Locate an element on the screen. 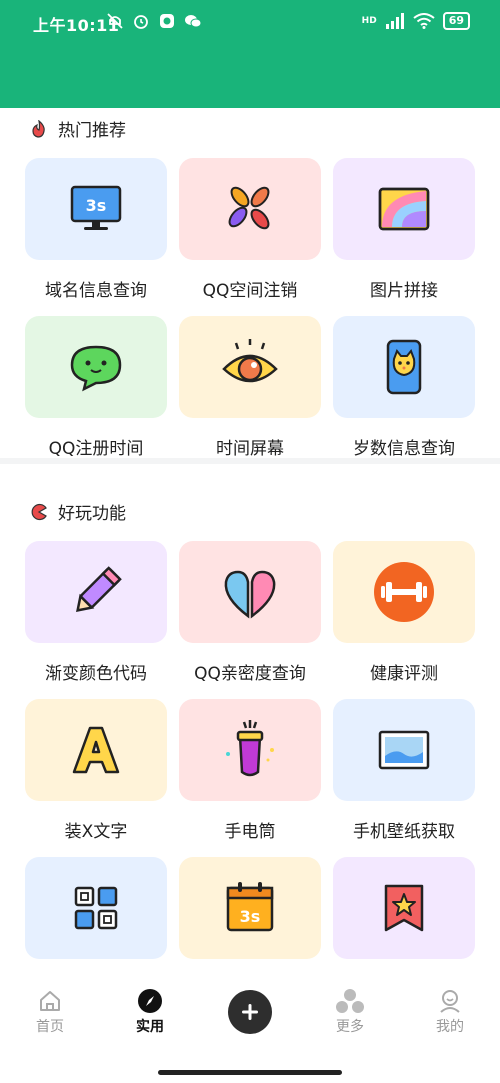 This screenshot has width=500, height=1083. calendar-3s-icon: 3s is located at coordinates (250, 907).